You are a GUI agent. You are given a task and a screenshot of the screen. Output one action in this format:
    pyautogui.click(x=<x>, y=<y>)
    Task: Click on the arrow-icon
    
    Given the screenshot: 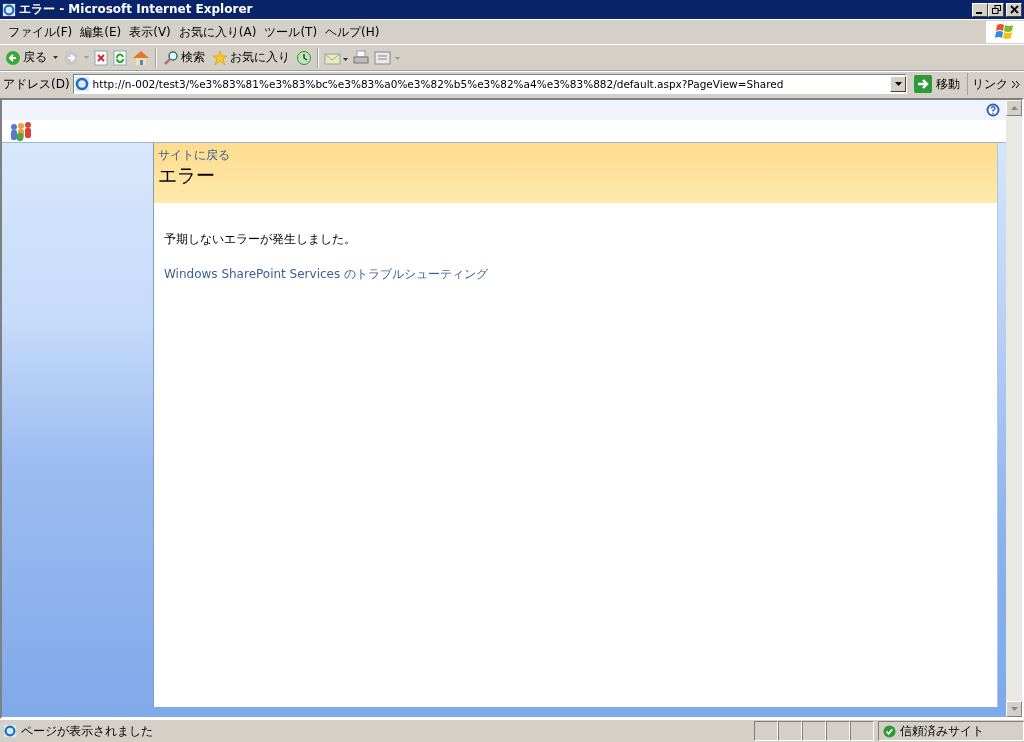 What is the action you would take?
    pyautogui.click(x=923, y=84)
    